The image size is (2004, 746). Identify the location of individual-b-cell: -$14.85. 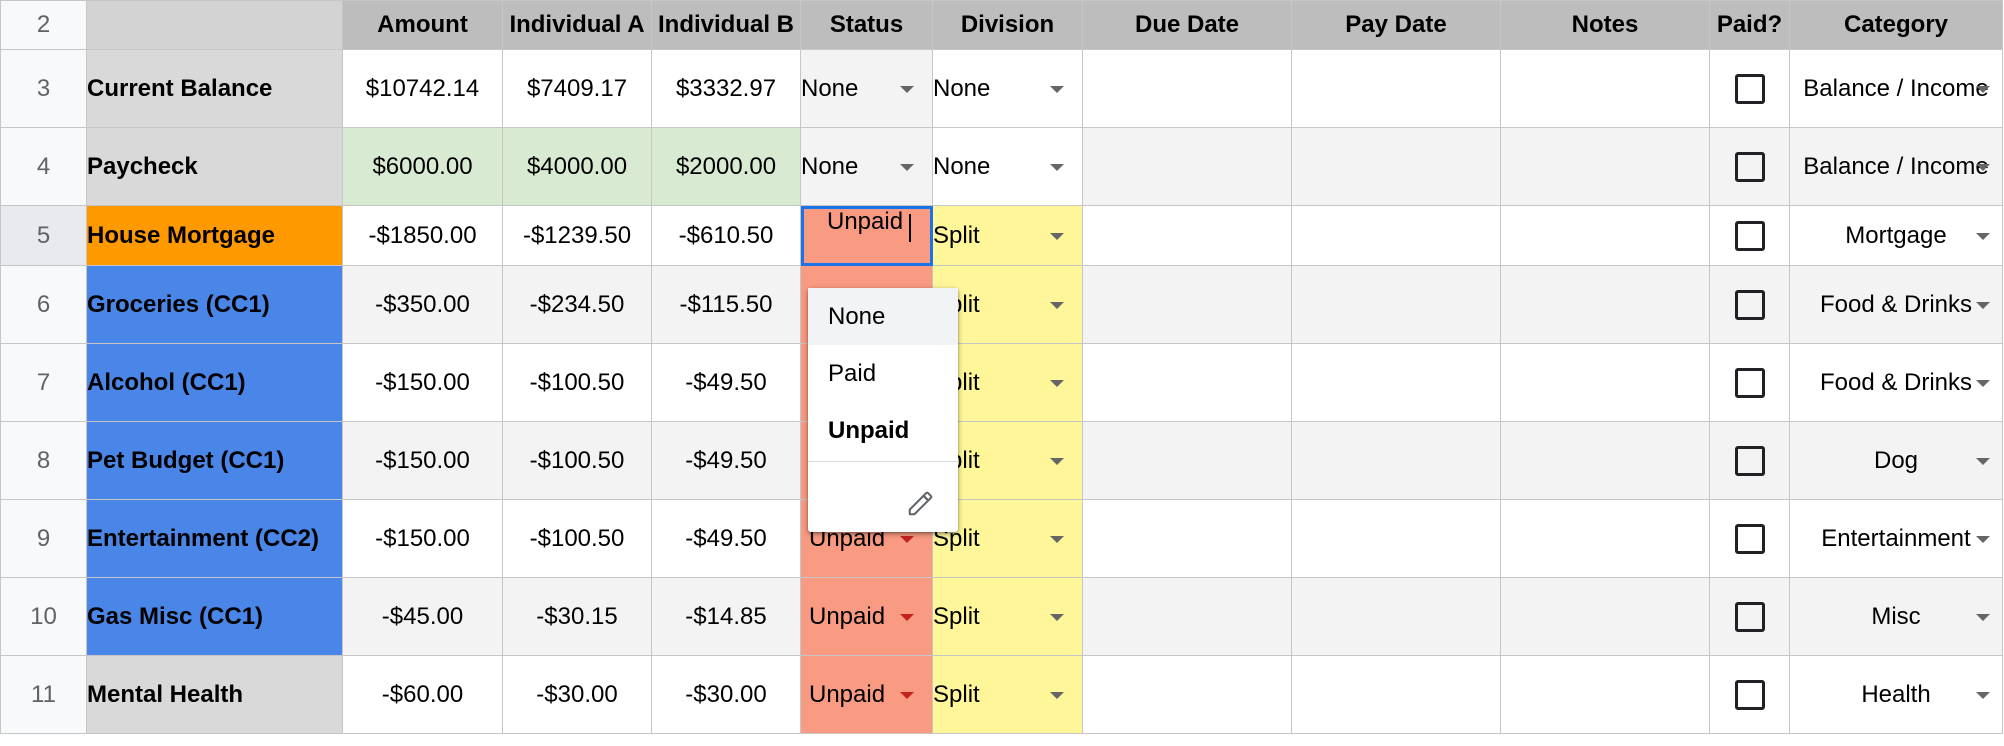
(726, 616).